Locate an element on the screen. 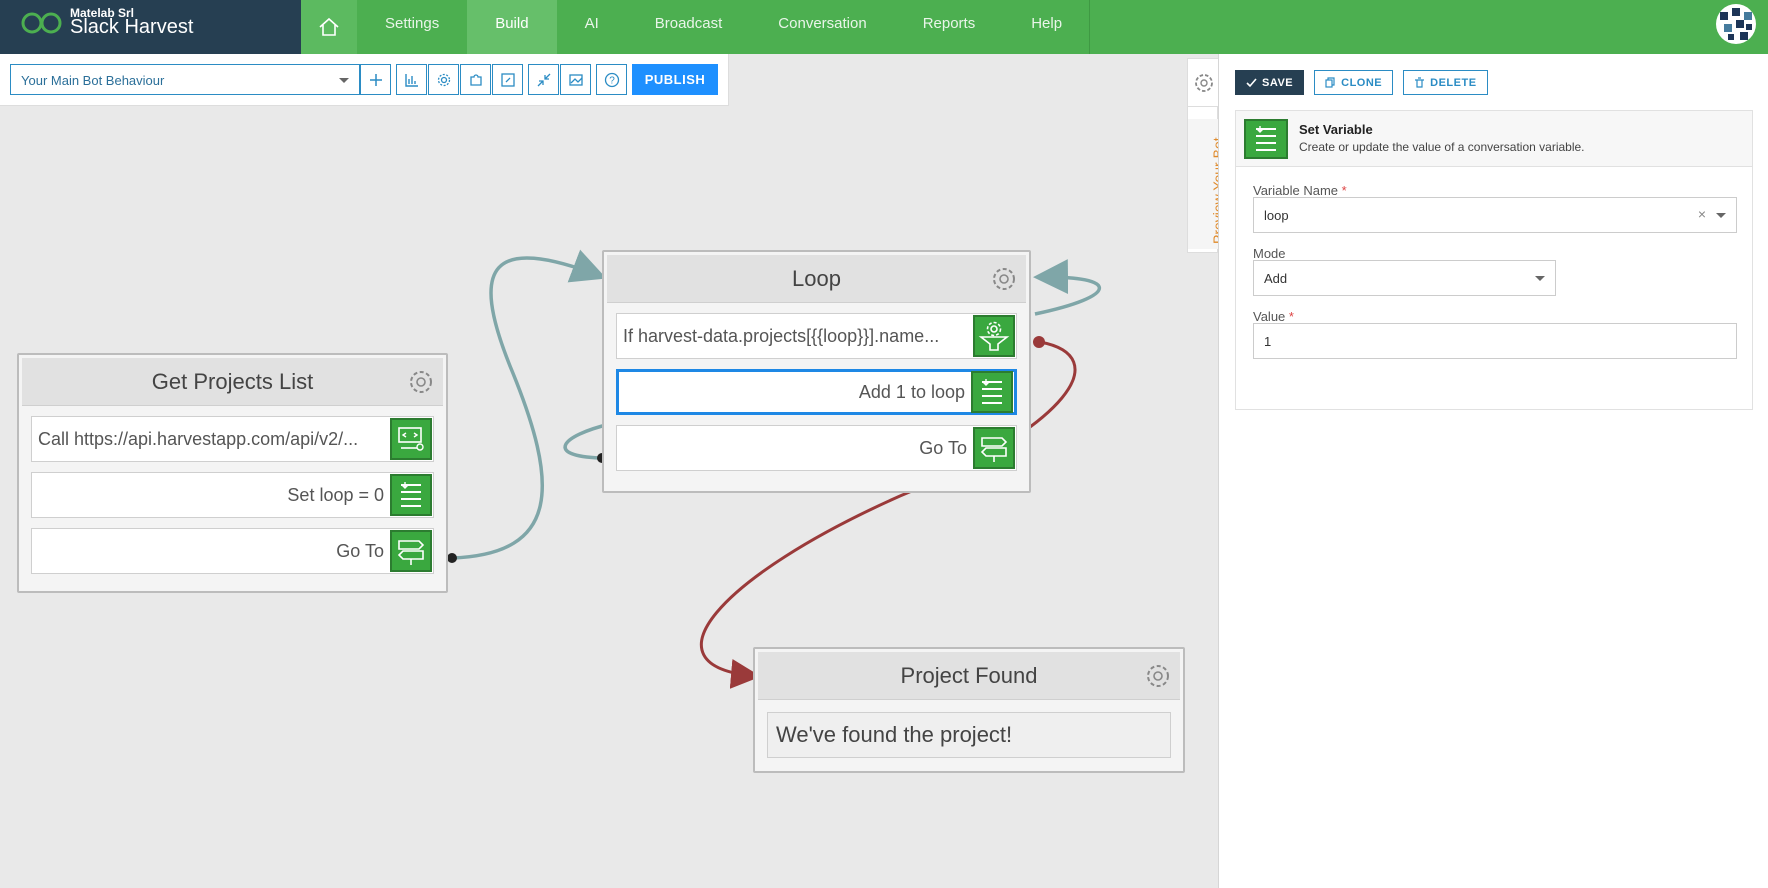 The width and height of the screenshot is (1768, 888). puzzle-icon is located at coordinates (475, 79).